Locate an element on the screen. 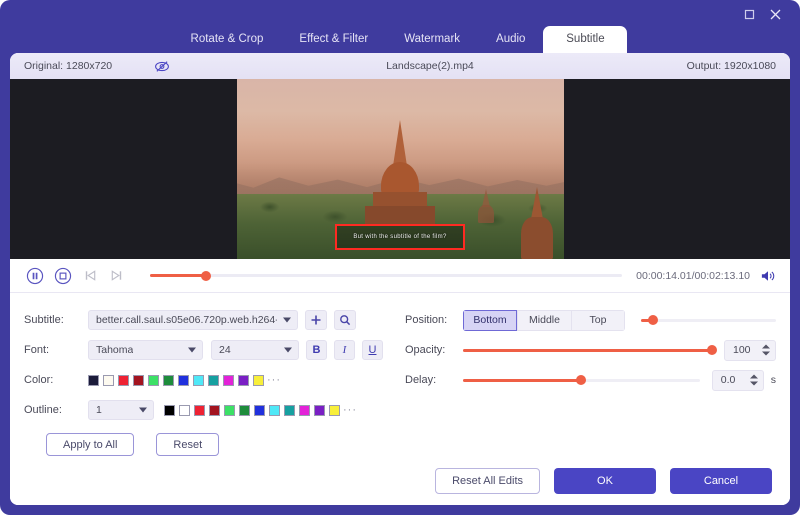 This screenshot has height=515, width=800. filename-label: Landscape(2).mp4 is located at coordinates (430, 66).